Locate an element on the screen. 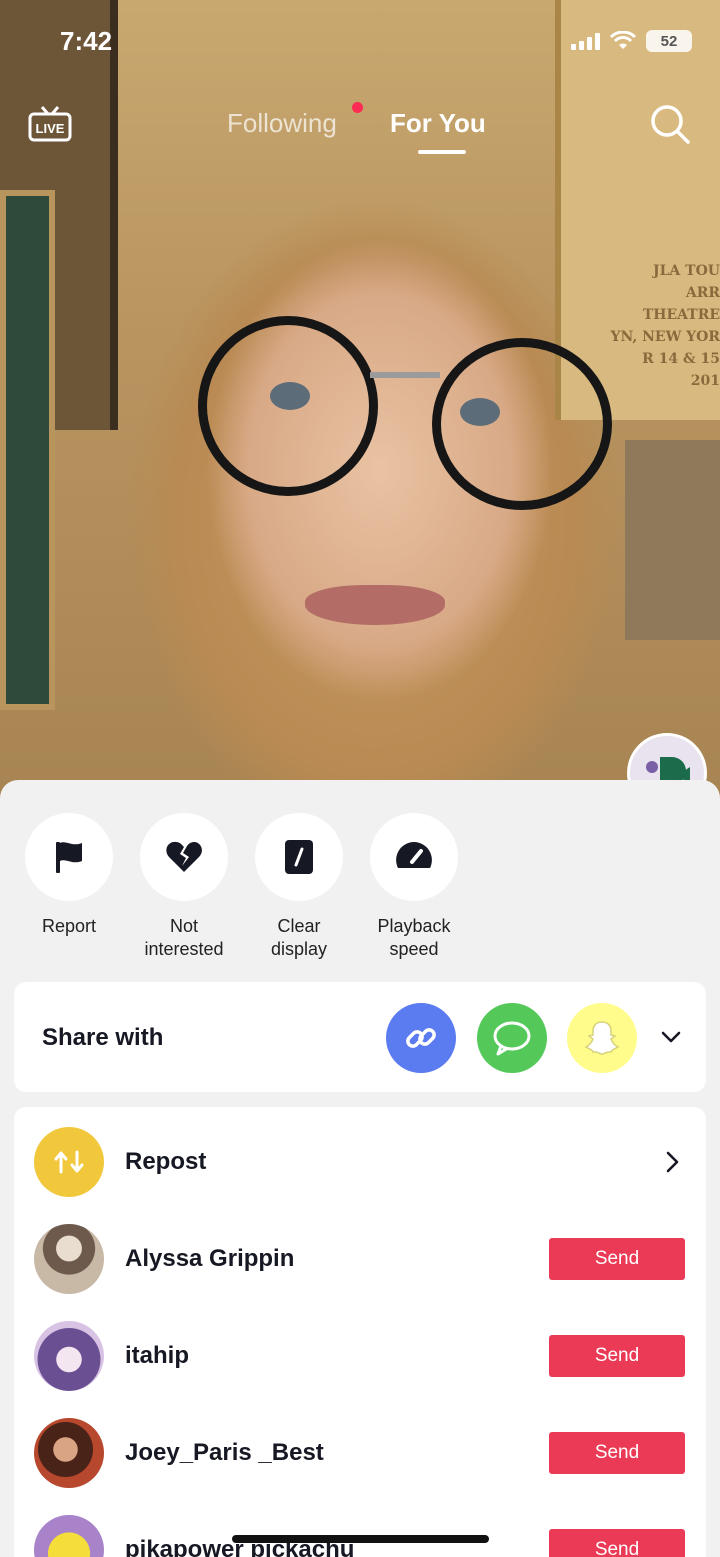  contact-name: itahip is located at coordinates (157, 1355).